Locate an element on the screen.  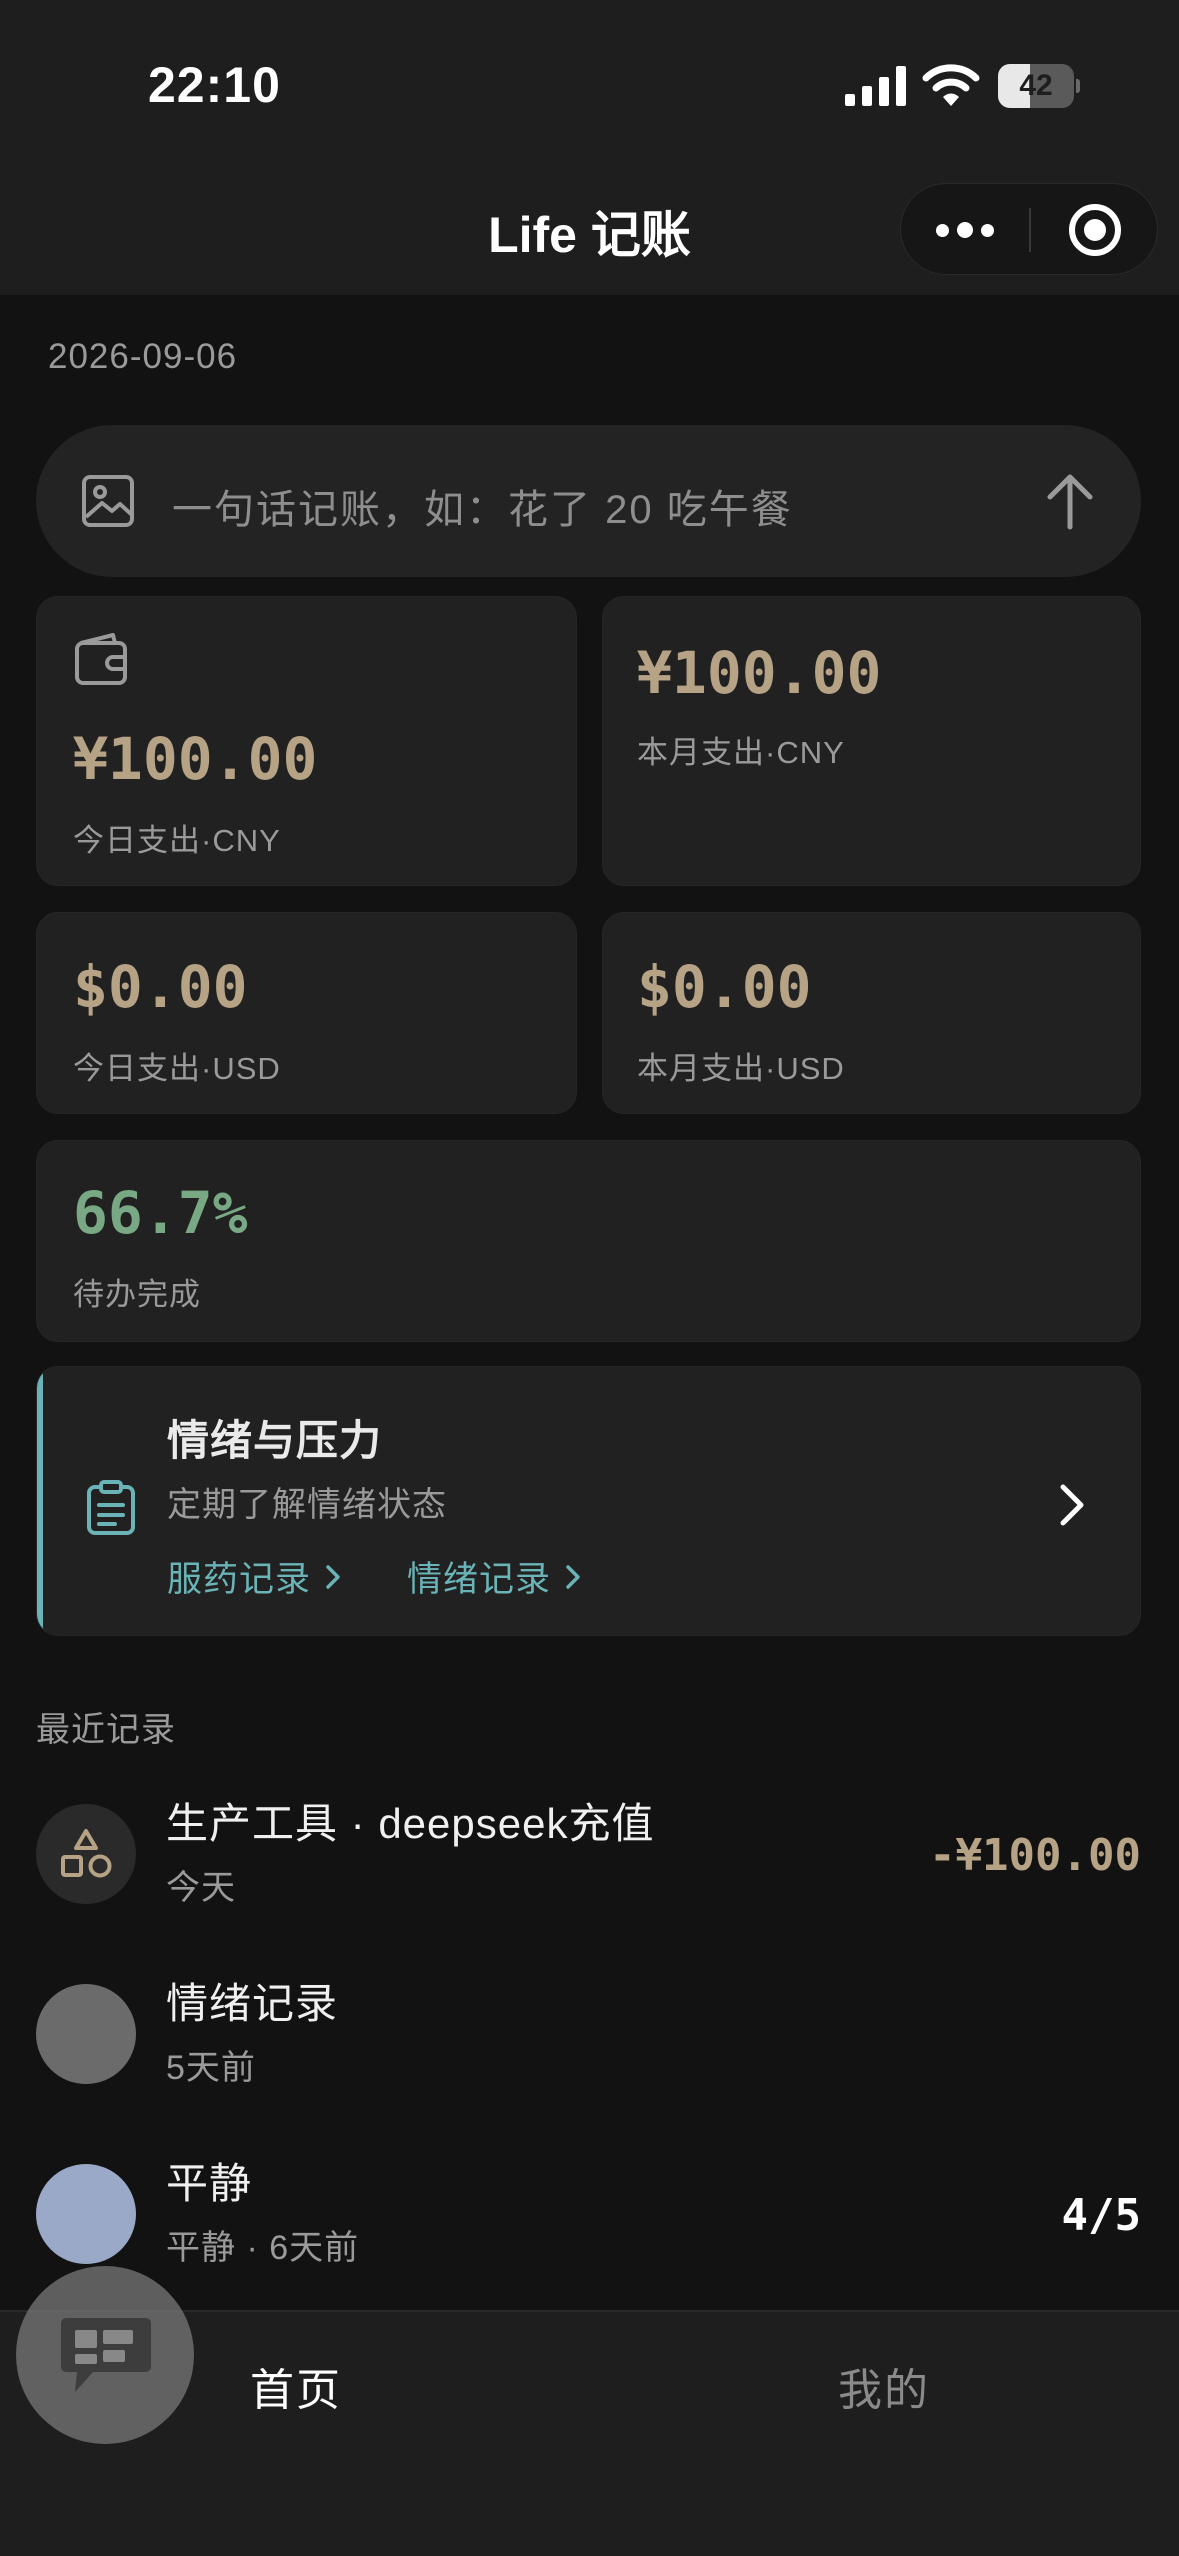
chat-icon is located at coordinates (106, 2355).